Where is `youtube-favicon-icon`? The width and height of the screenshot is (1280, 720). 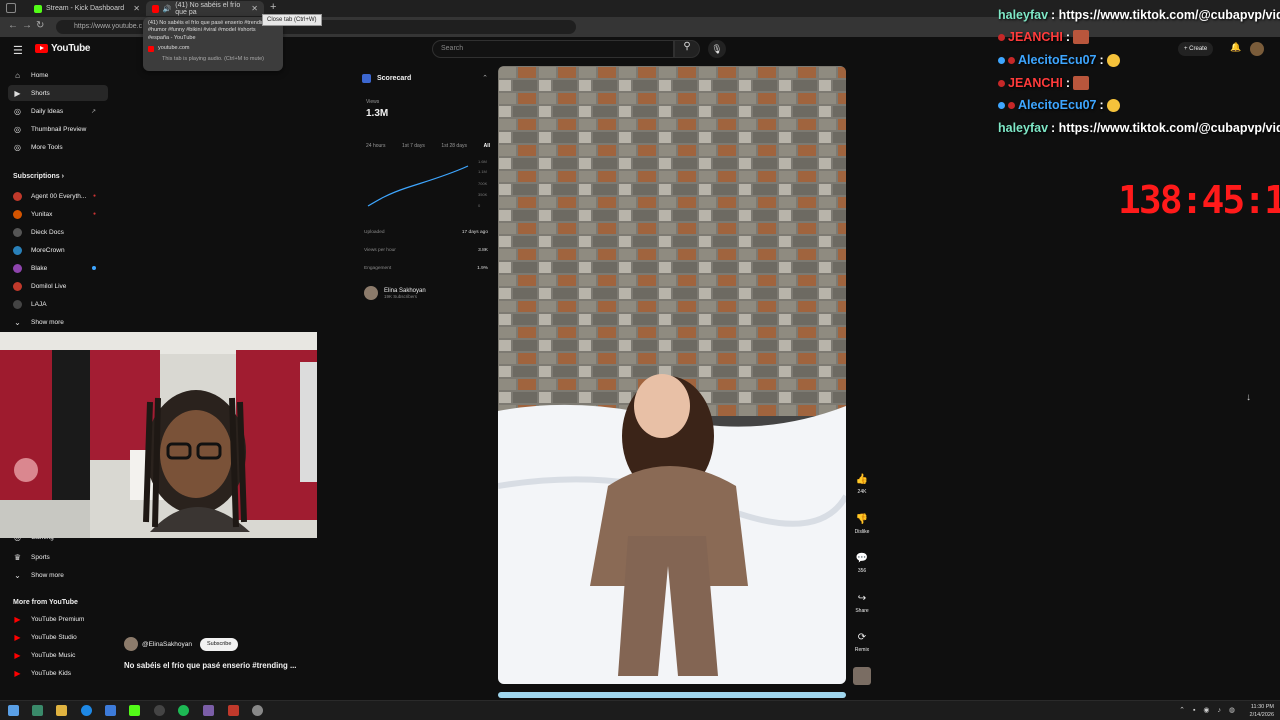 youtube-favicon-icon is located at coordinates (155, 8).